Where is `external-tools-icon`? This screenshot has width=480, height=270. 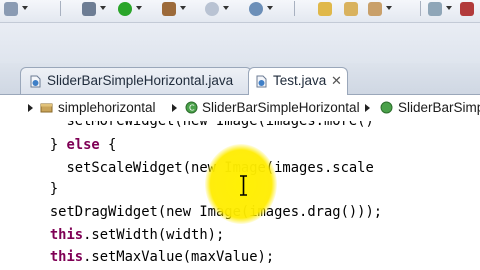 external-tools-icon is located at coordinates (169, 9).